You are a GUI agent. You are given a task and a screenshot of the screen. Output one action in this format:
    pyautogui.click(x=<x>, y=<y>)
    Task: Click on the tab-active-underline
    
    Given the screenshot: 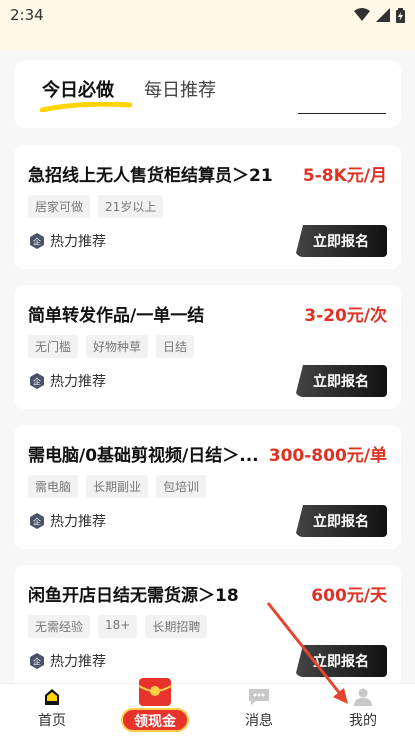 What is the action you would take?
    pyautogui.click(x=86, y=107)
    